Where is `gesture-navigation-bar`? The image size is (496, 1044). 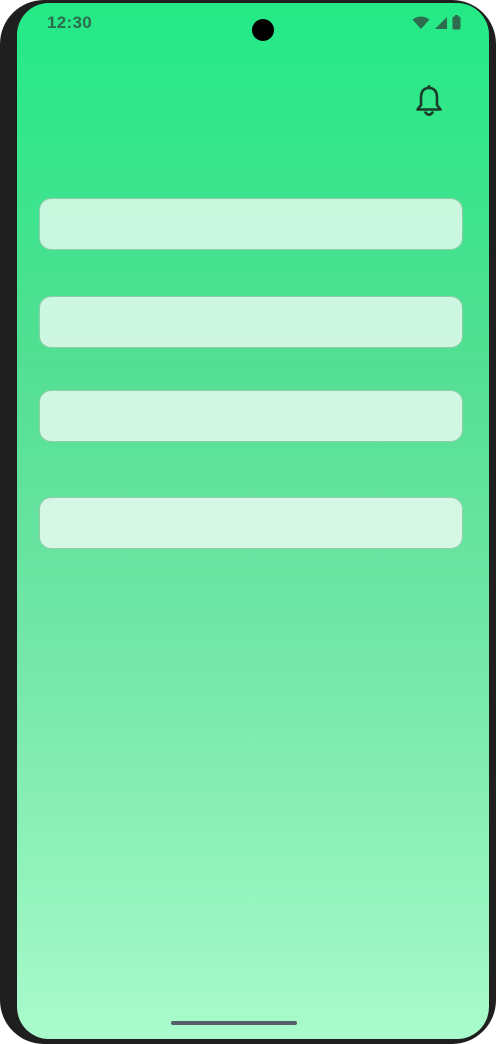
gesture-navigation-bar is located at coordinates (234, 1023).